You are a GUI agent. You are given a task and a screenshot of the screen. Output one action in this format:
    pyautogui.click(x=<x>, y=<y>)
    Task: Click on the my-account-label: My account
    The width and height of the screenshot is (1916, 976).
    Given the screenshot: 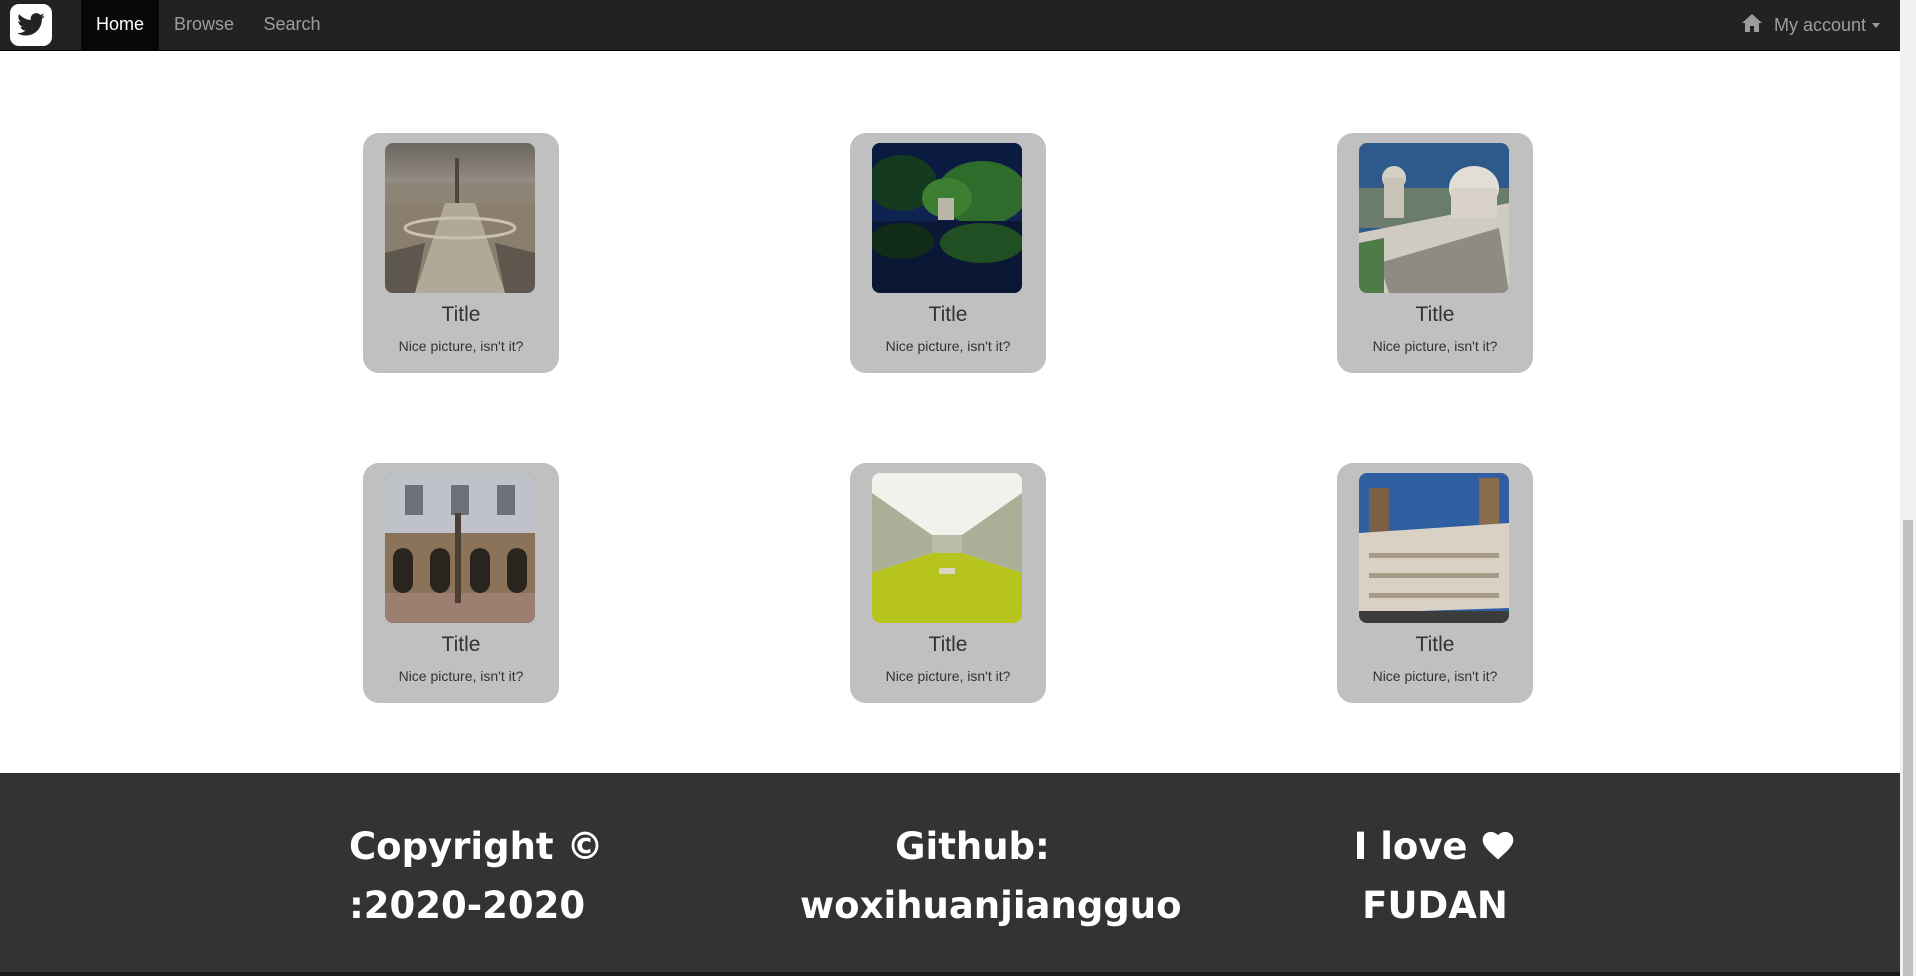 What is the action you would take?
    pyautogui.click(x=1819, y=24)
    